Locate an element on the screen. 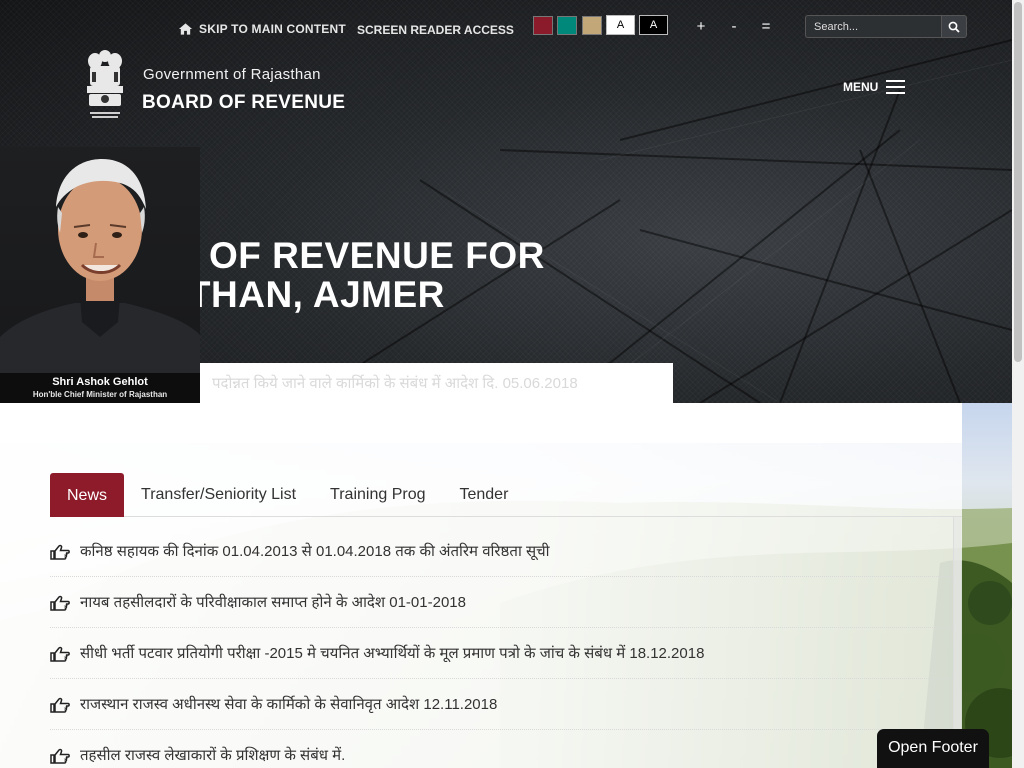  theme-teal-swatch is located at coordinates (567, 25).